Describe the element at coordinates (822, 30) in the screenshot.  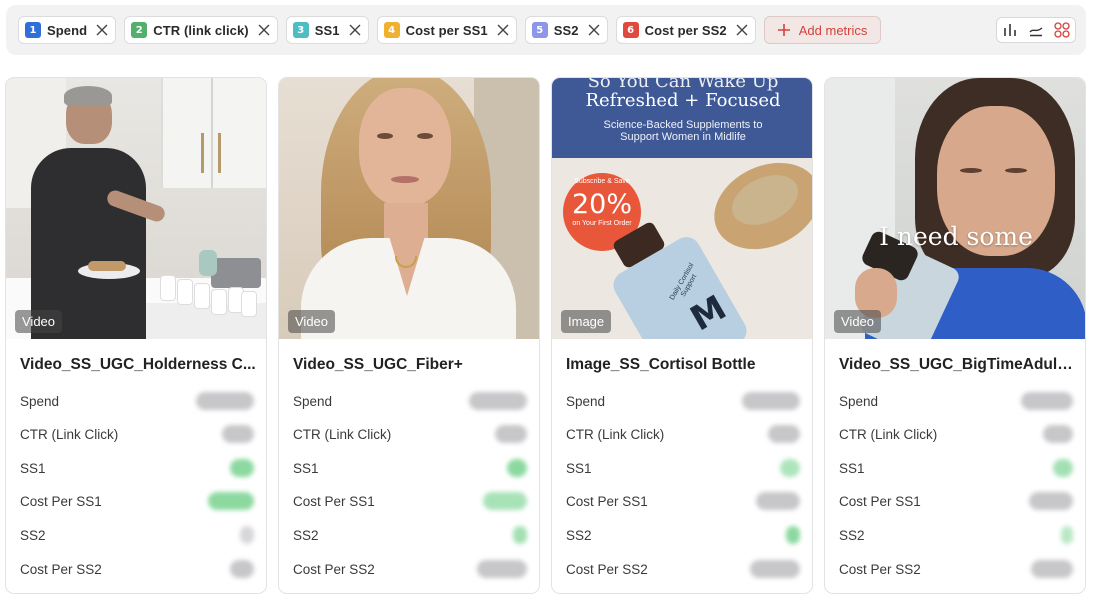
I see `add-metrics-button: Add metrics` at that location.